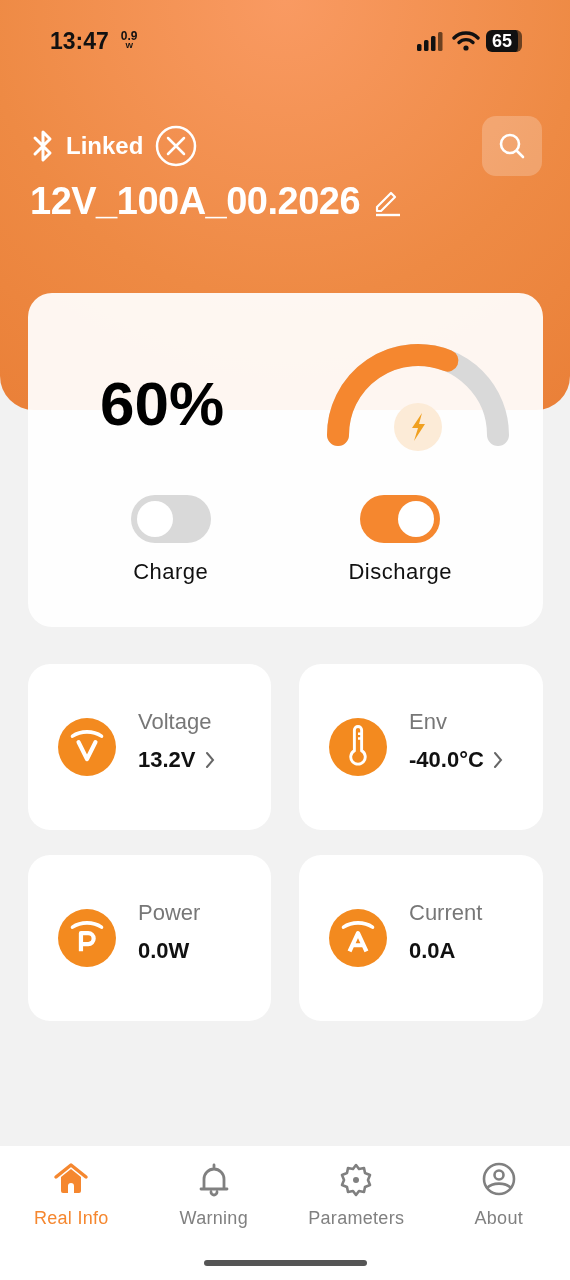 The height and width of the screenshot is (1280, 570). What do you see at coordinates (446, 913) in the screenshot?
I see `metric-label: Current` at bounding box center [446, 913].